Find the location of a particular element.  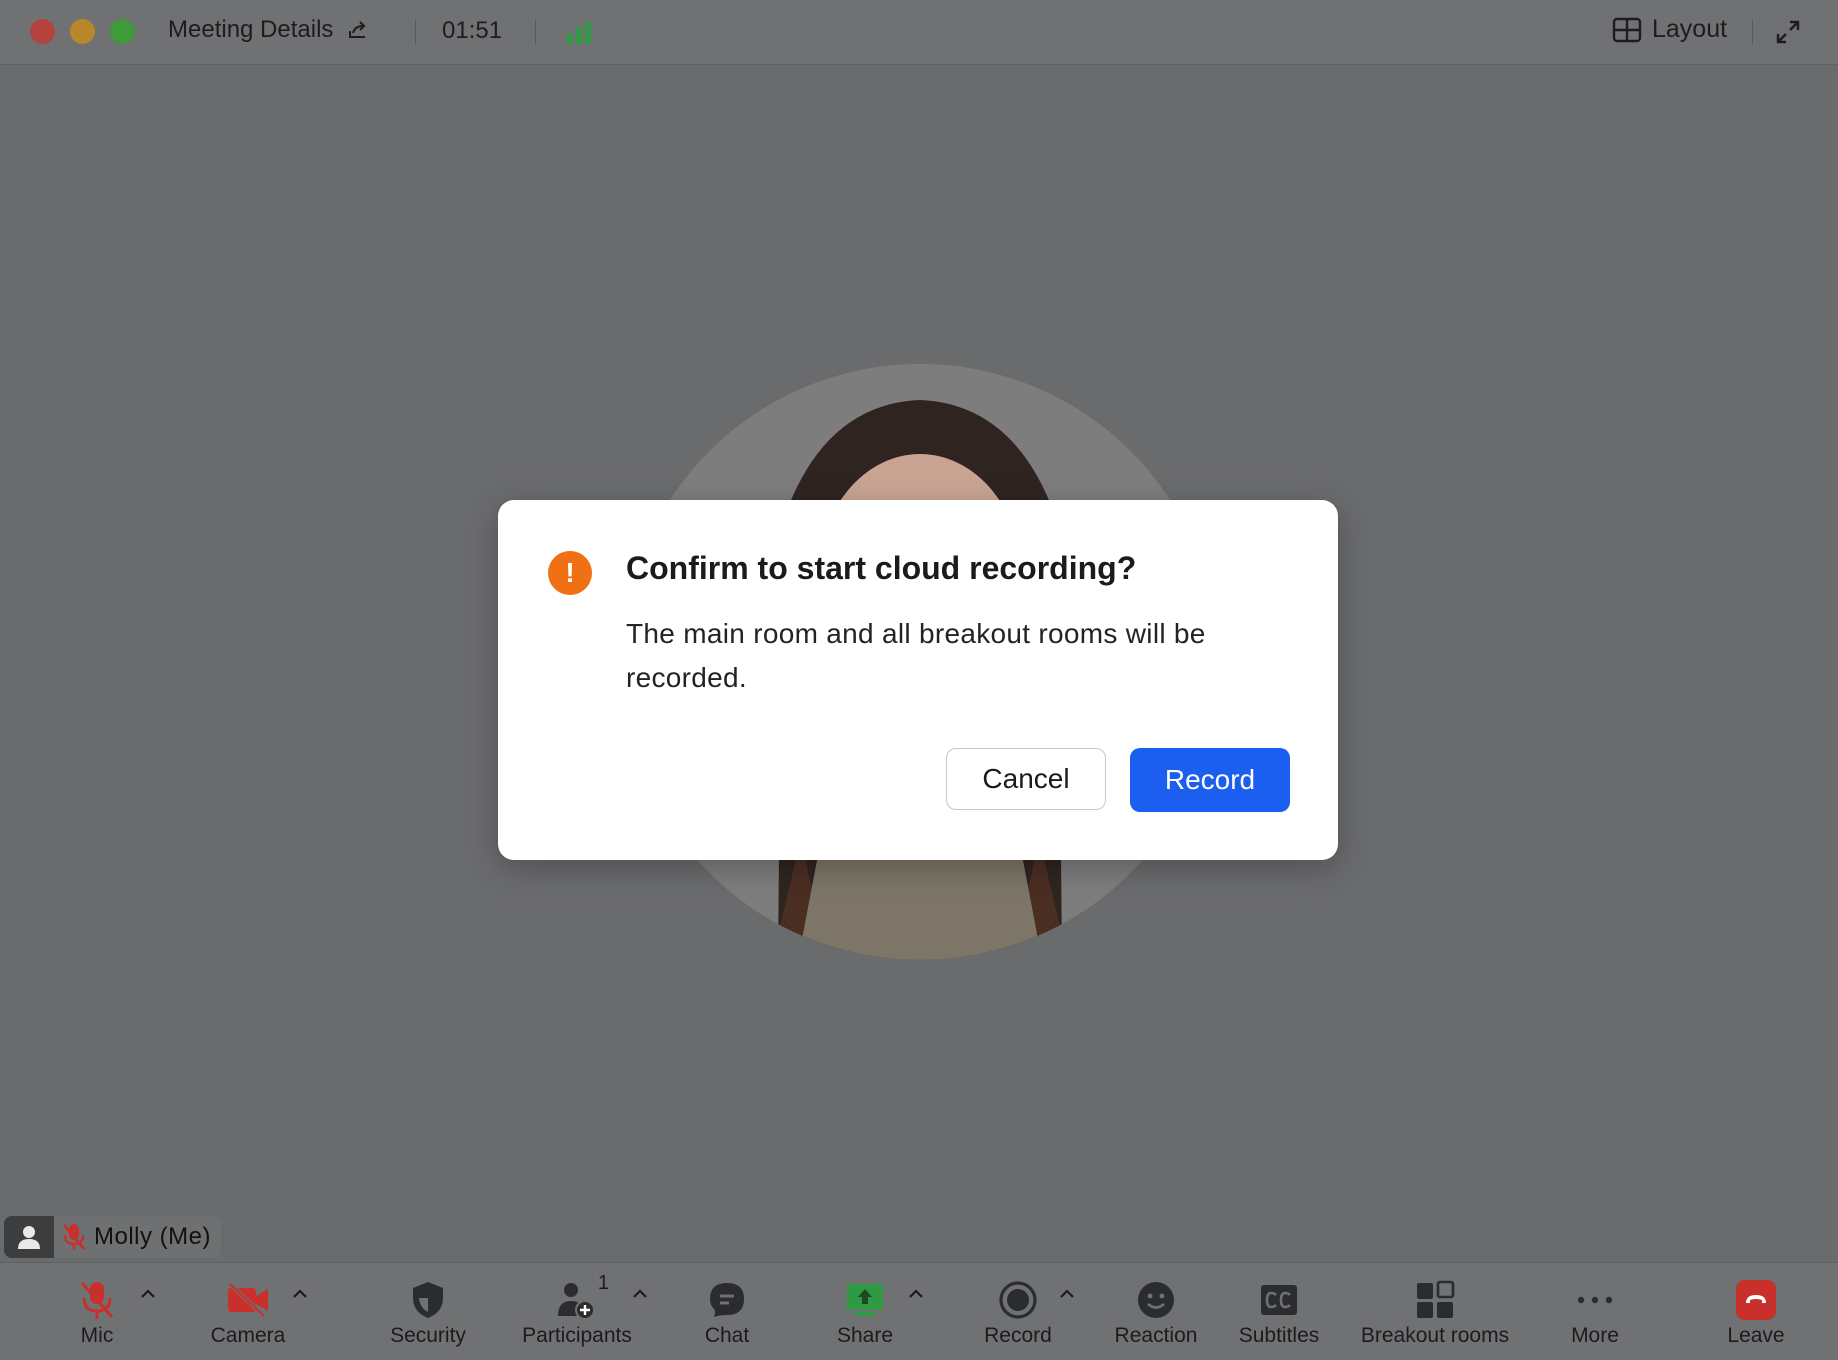

participants-button: 1 Participants is located at coordinates (577, 1311).